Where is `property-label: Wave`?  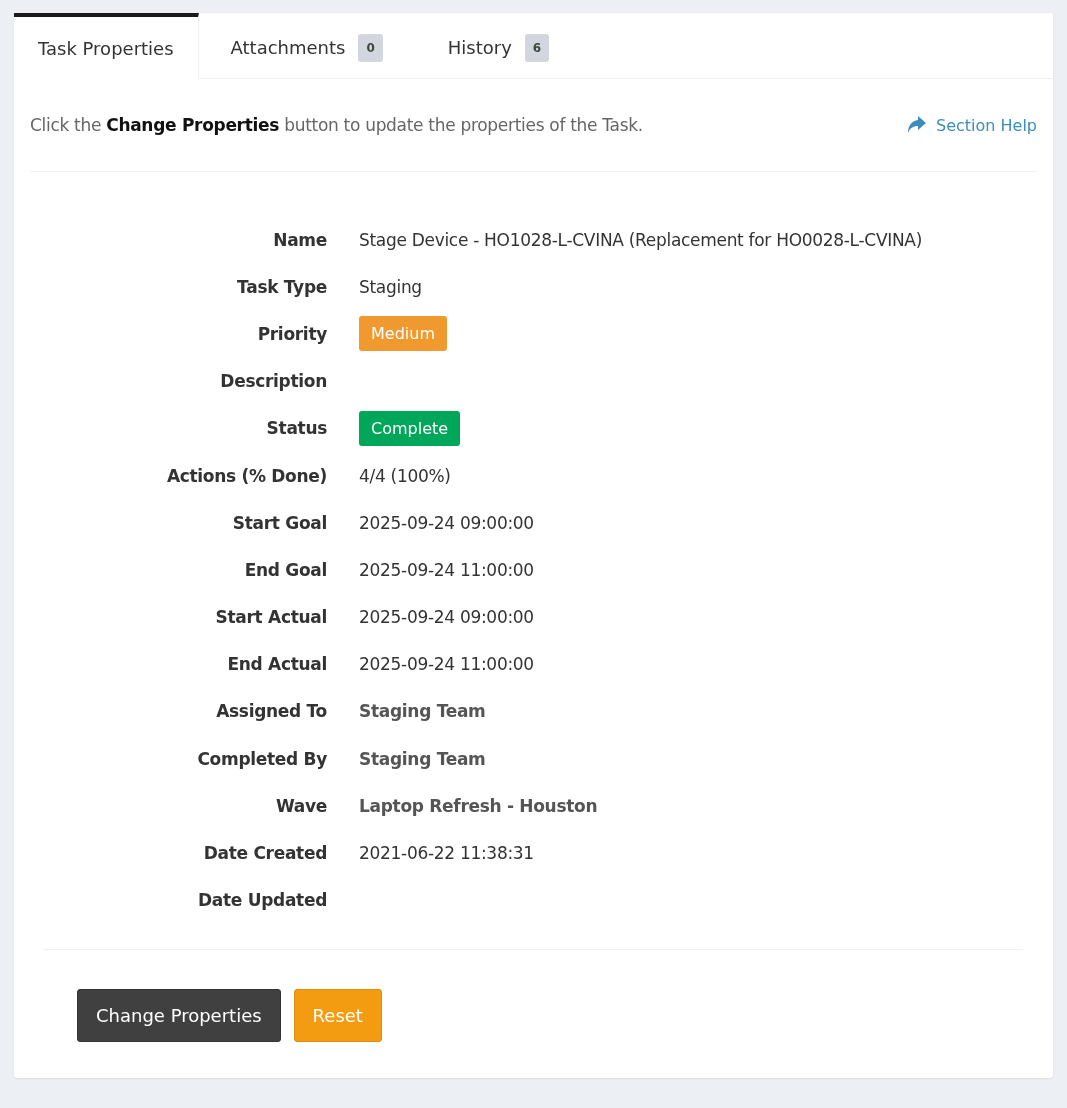
property-label: Wave is located at coordinates (300, 806).